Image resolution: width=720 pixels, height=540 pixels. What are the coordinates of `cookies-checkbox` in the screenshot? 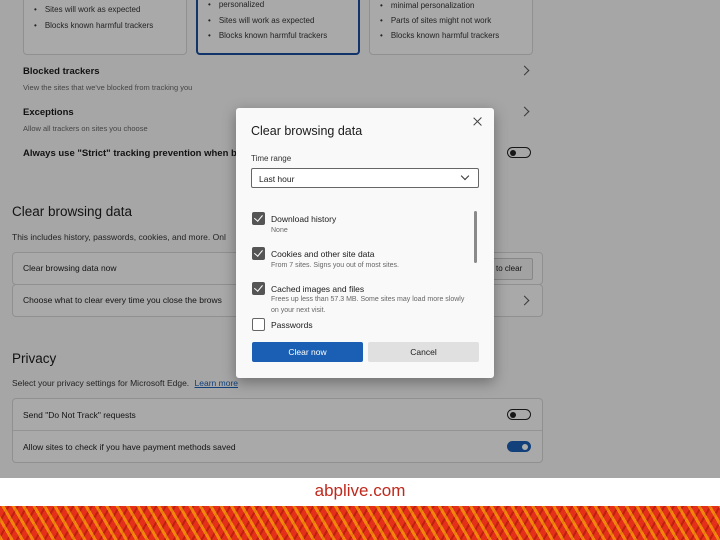 It's located at (258, 253).